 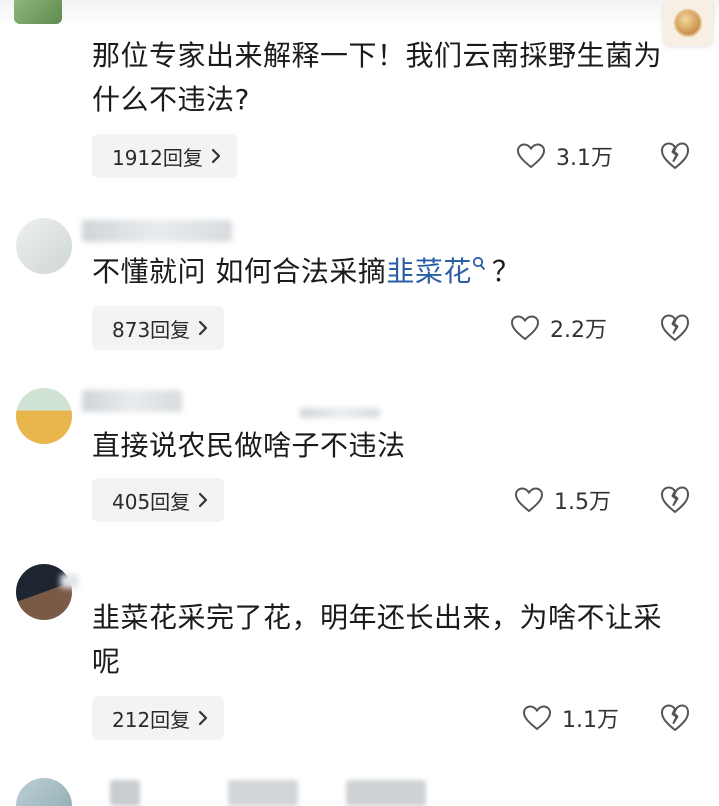 I want to click on reply-count-label: 405回复, so click(x=151, y=501).